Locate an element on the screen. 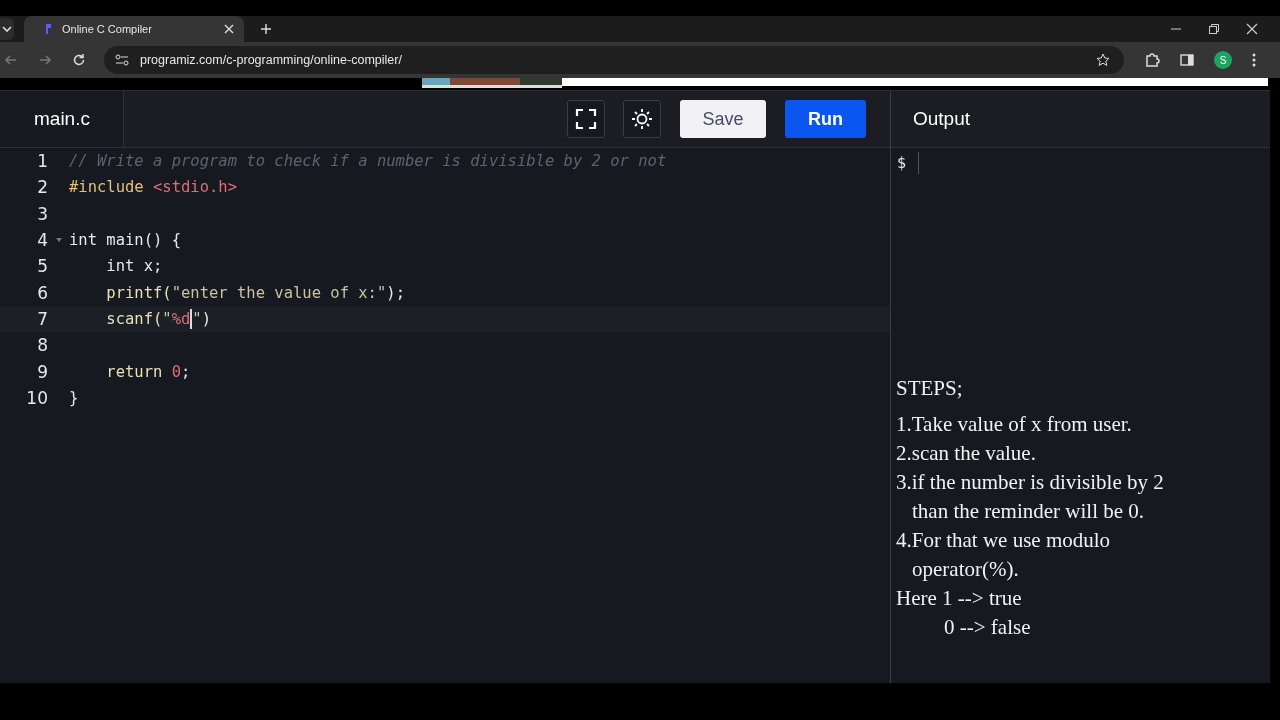  output-title: Output is located at coordinates (942, 119).